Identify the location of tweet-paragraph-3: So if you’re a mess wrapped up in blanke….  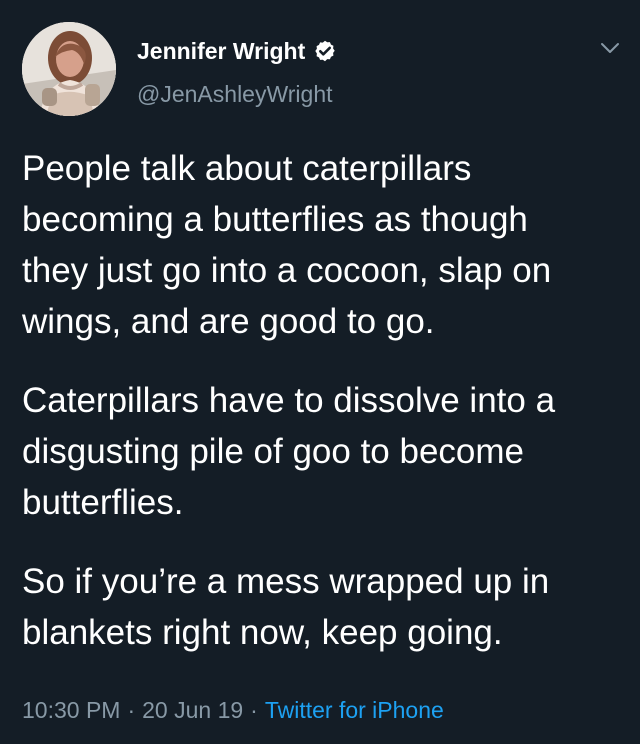
(286, 607).